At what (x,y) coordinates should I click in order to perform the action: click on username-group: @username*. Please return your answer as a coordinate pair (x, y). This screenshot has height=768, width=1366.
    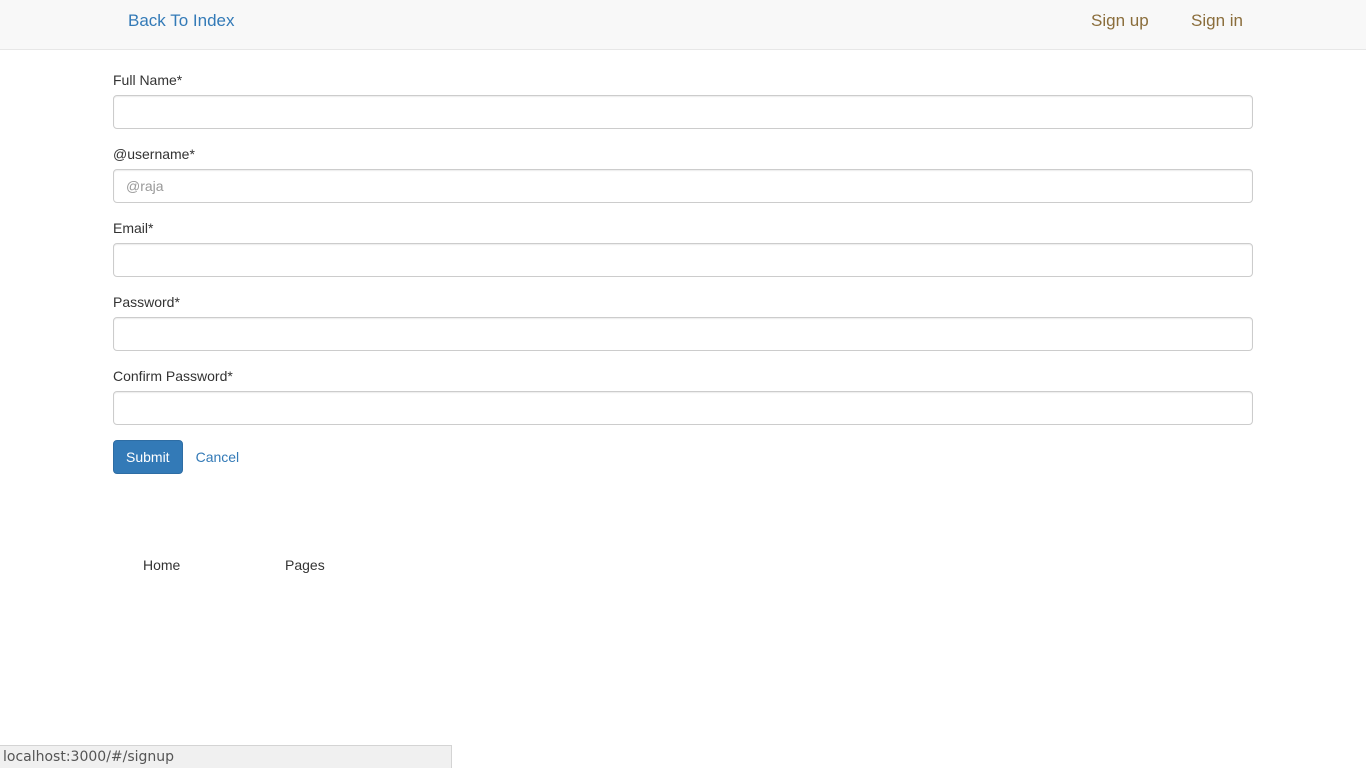
    Looking at the image, I should click on (683, 173).